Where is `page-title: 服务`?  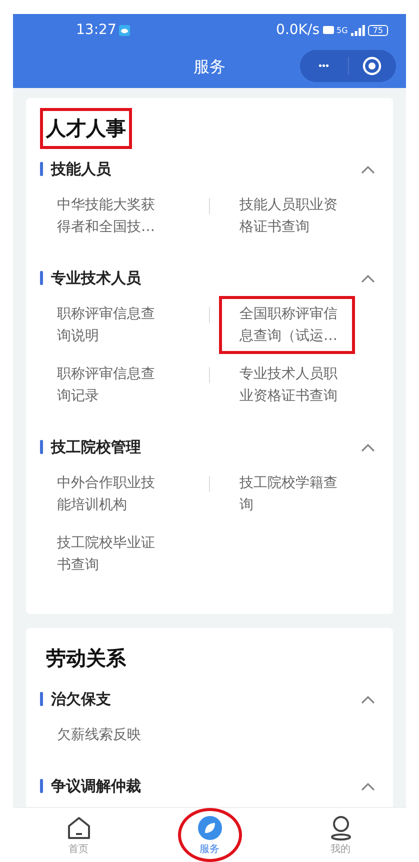 page-title: 服务 is located at coordinates (210, 67).